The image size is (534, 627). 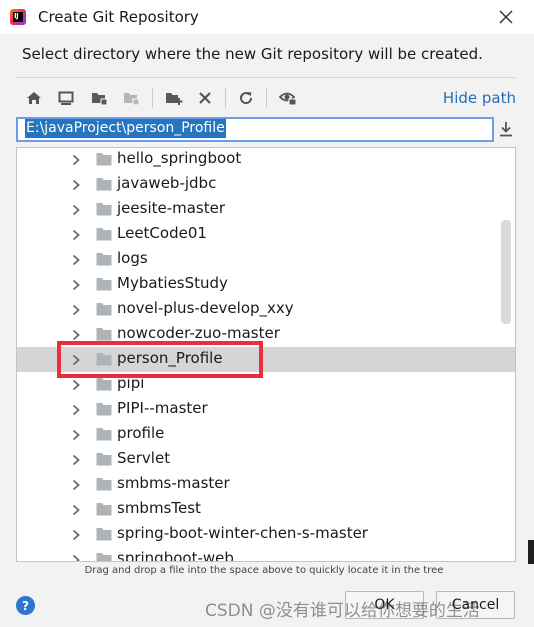 I want to click on tree-item: novel-plus-develop_xxy, so click(x=266, y=309).